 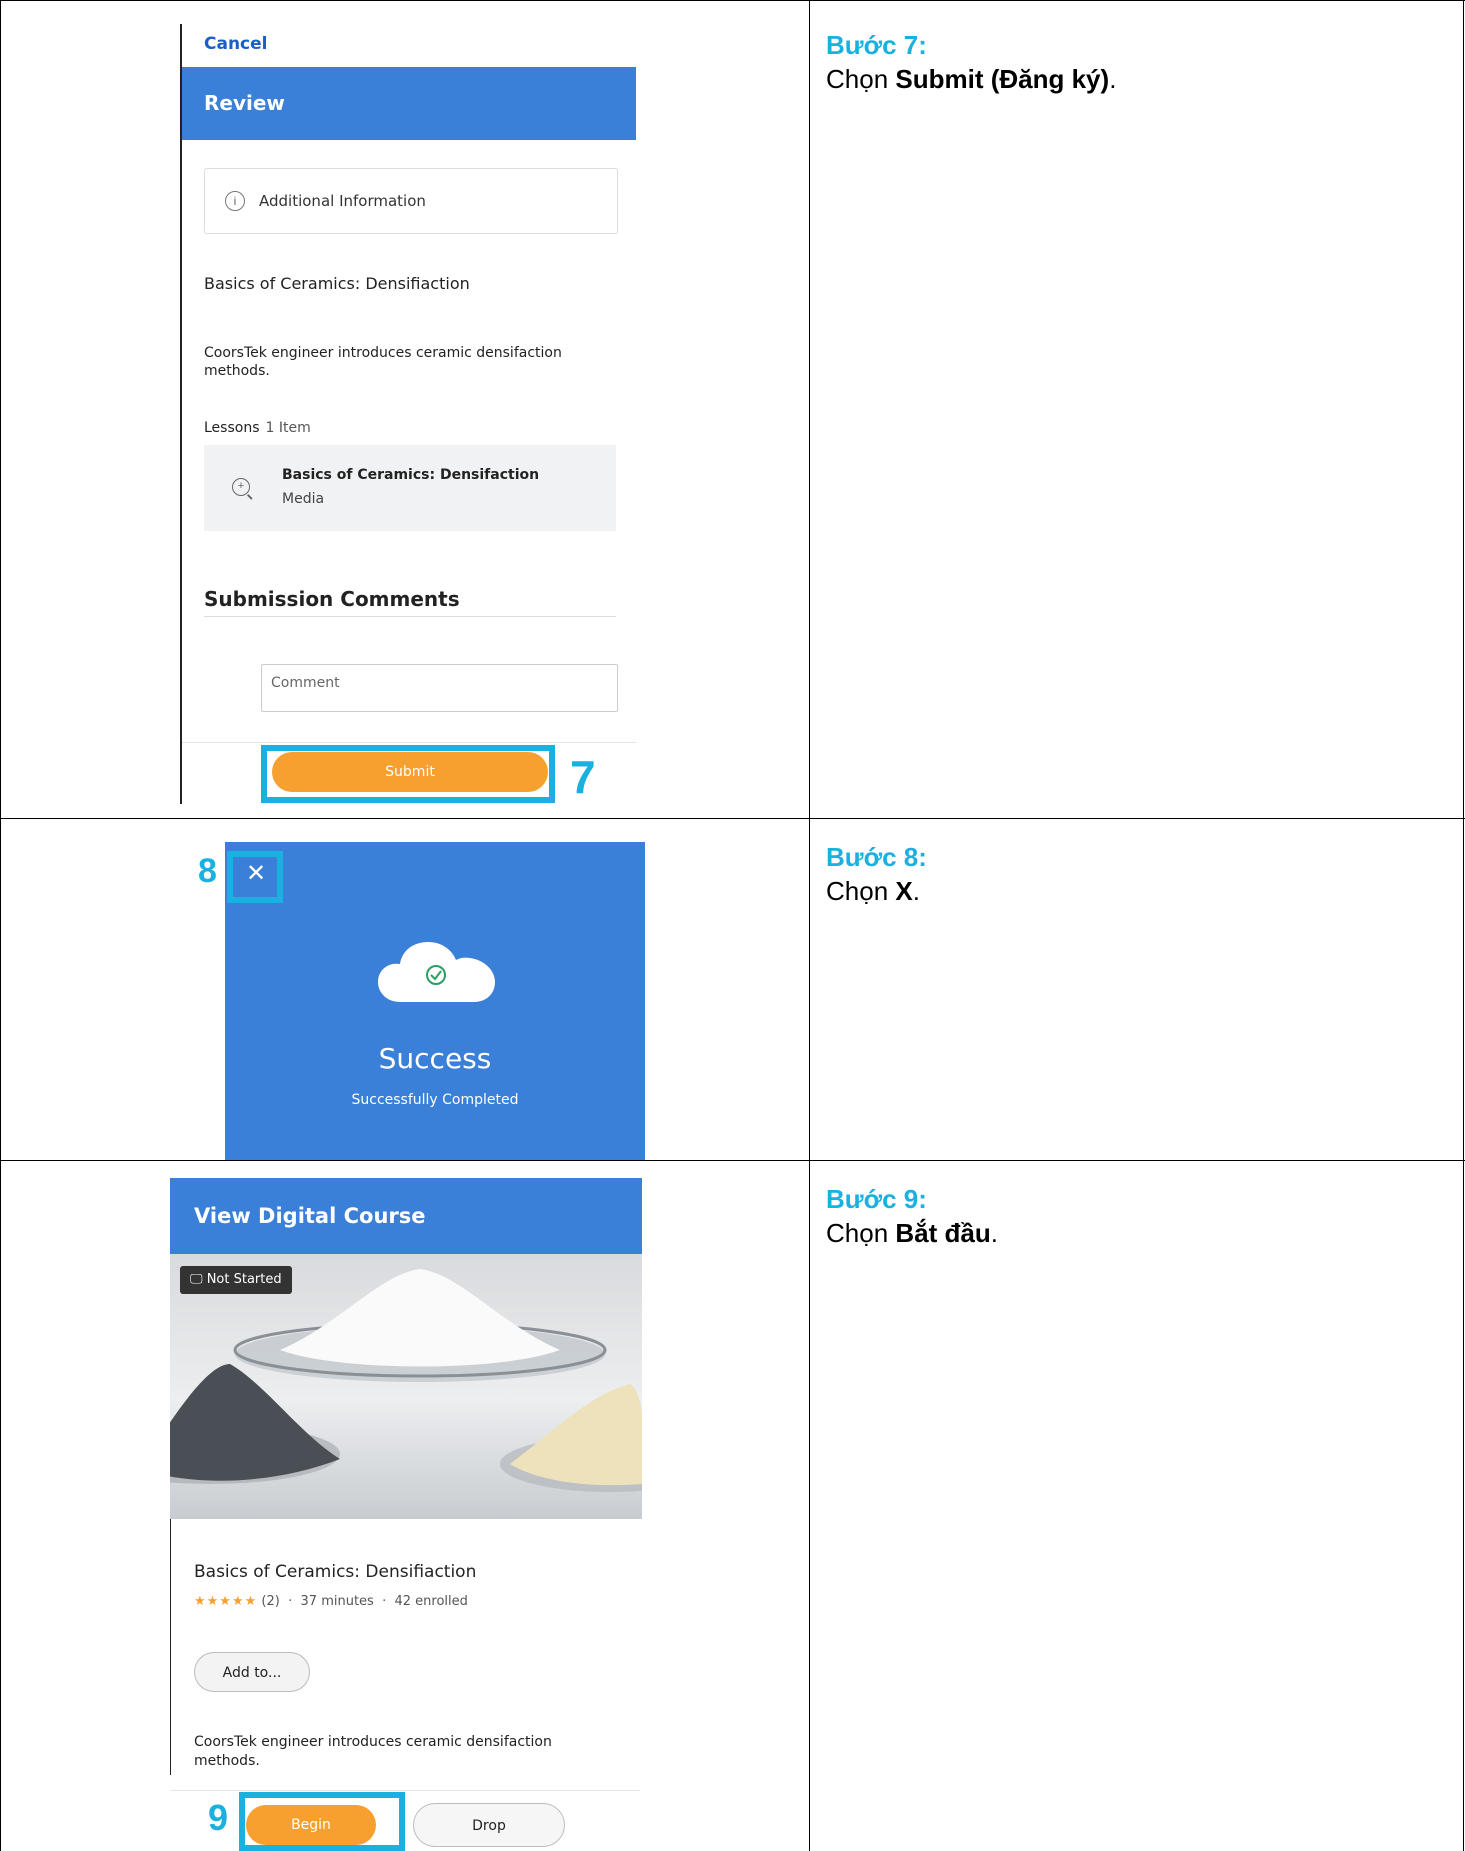 What do you see at coordinates (236, 1280) in the screenshot?
I see `status-badge: 🖵 Not Started` at bounding box center [236, 1280].